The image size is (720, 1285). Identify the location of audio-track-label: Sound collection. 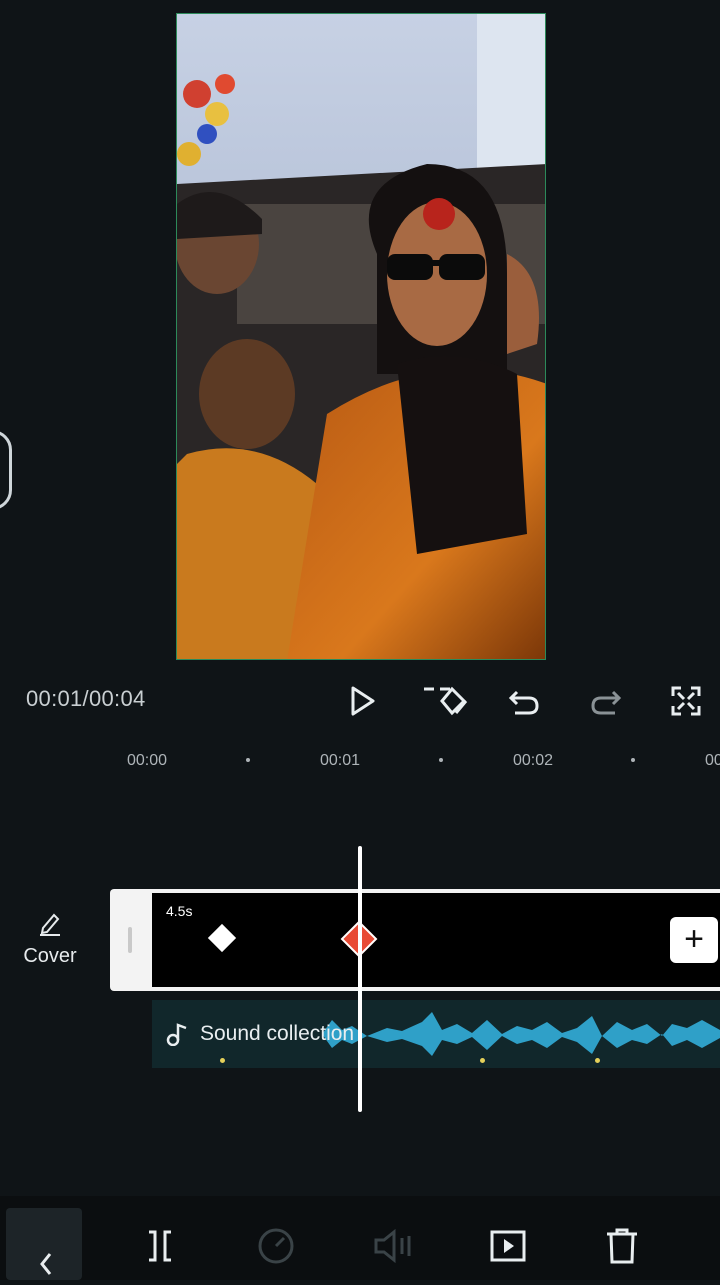
(277, 1033).